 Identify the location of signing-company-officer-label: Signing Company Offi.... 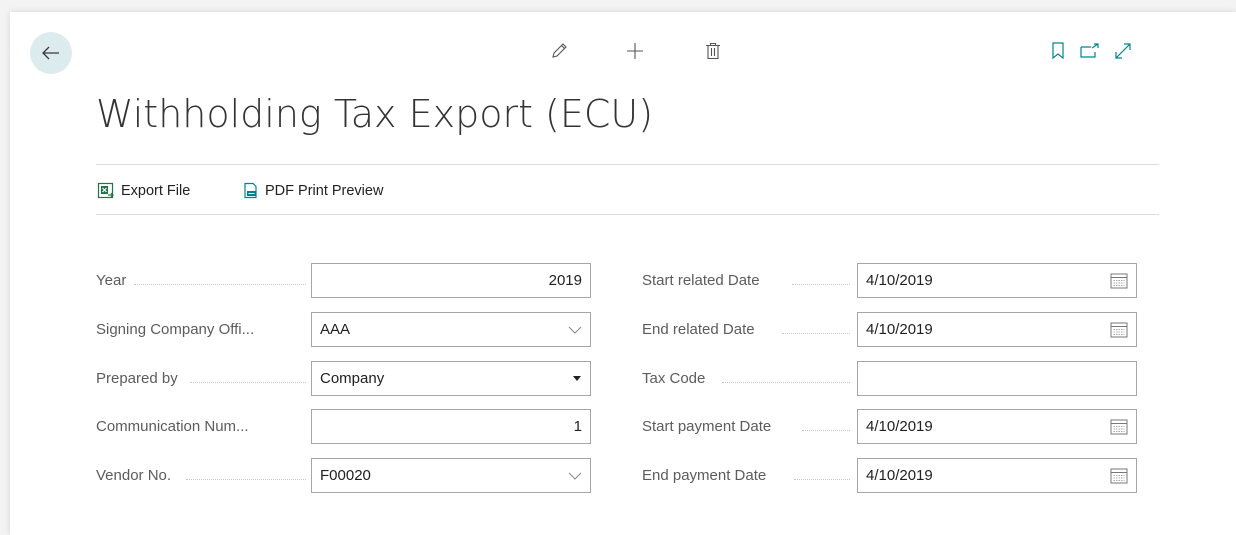
(175, 329).